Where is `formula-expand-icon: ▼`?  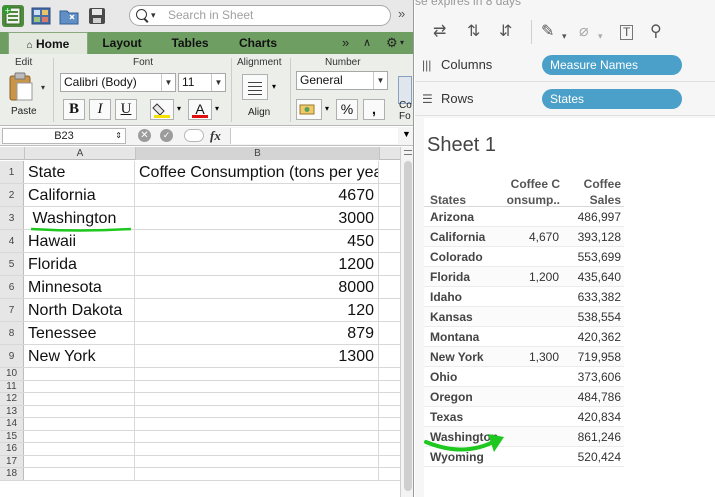
formula-expand-icon: ▼ is located at coordinates (406, 134).